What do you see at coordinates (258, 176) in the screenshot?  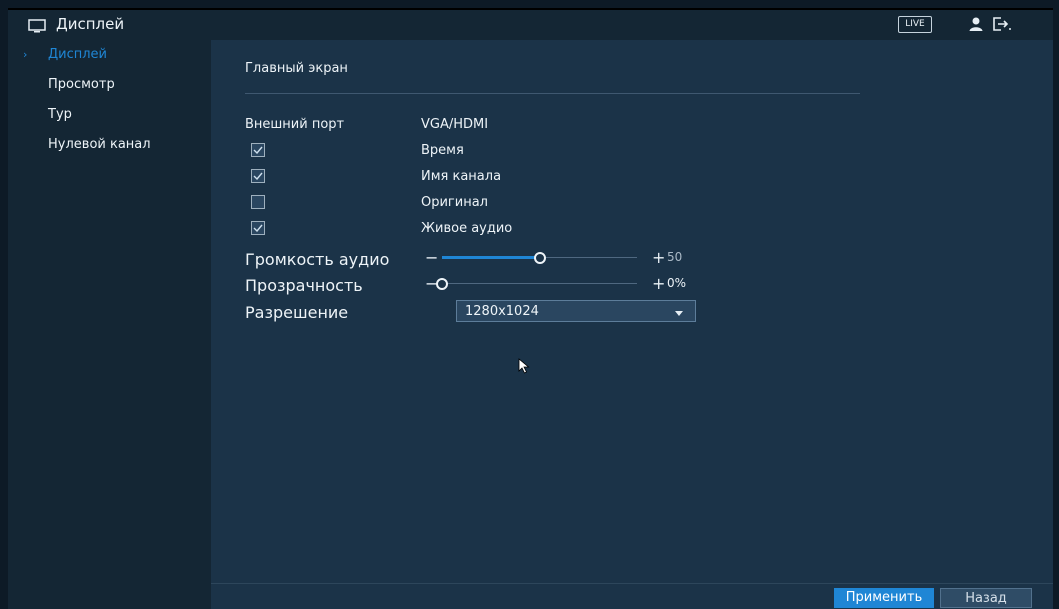 I see `channel-name-checkbox` at bounding box center [258, 176].